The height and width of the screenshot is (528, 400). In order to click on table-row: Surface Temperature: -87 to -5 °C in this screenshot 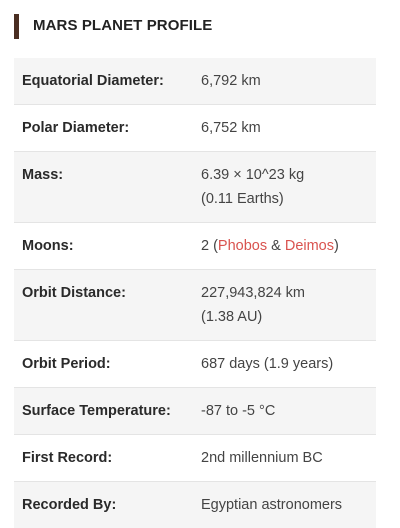, I will do `click(195, 411)`.